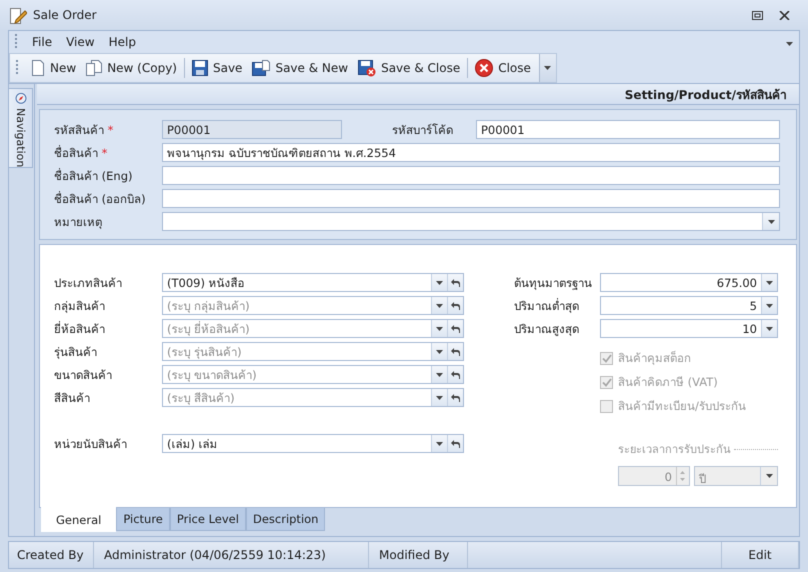 The width and height of the screenshot is (808, 572). Describe the element at coordinates (313, 443) in the screenshot. I see `lookup-field: (เล่ม) เล่ม` at that location.